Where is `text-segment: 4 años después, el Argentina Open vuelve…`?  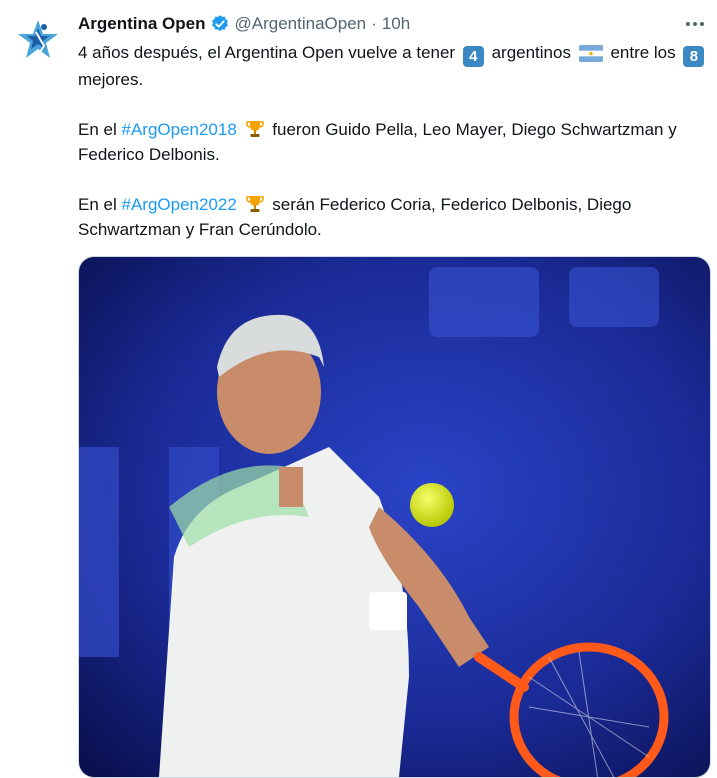
text-segment: 4 años después, el Argentina Open vuelve… is located at coordinates (267, 52).